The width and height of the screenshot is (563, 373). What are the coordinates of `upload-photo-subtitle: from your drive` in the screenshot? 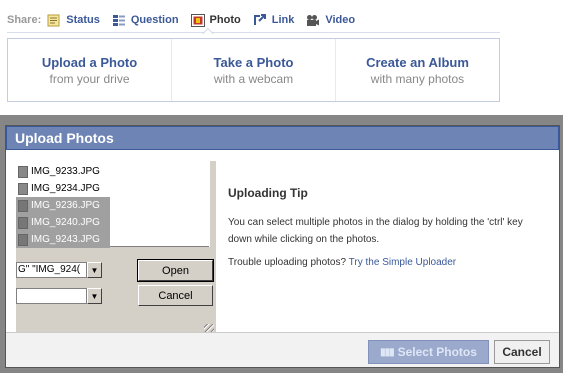 It's located at (89, 78).